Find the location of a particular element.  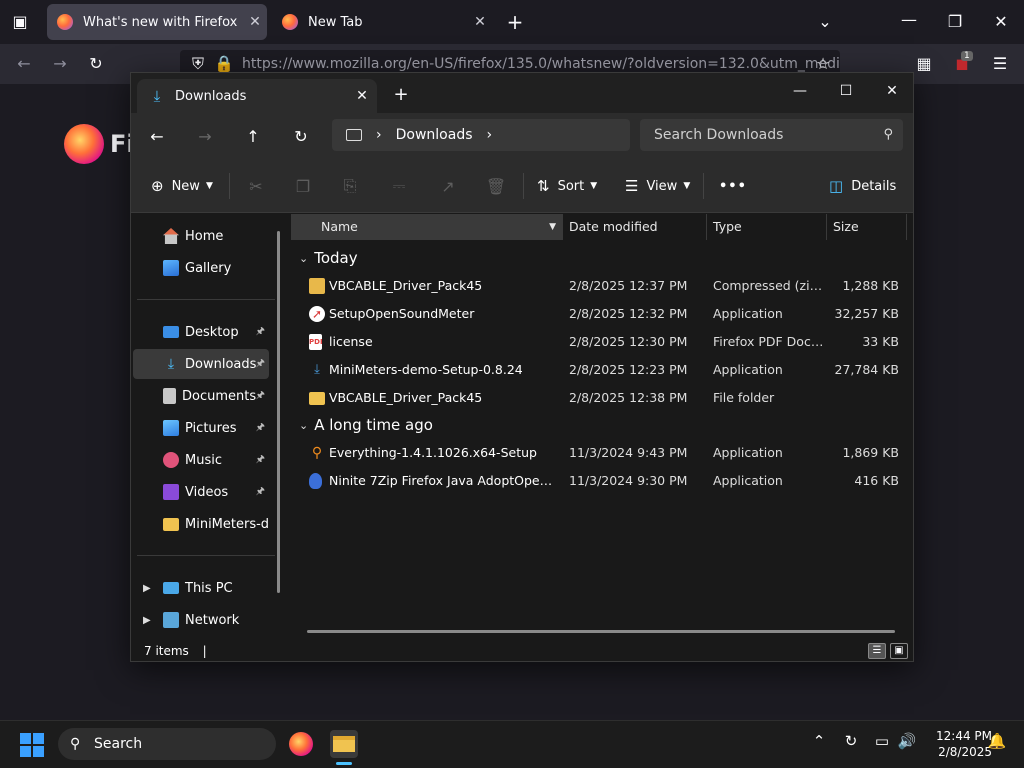

share-icon: ↗ is located at coordinates (448, 186).